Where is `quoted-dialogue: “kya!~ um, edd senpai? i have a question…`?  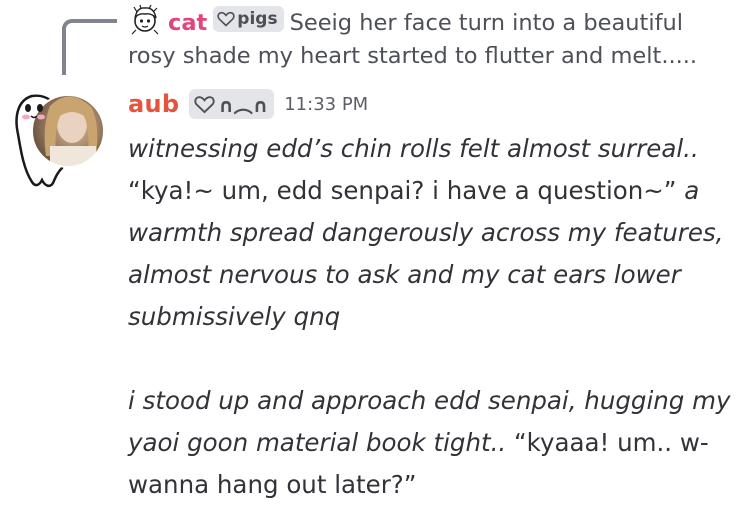 quoted-dialogue: “kya!~ um, edd senpai? i have a question… is located at coordinates (406, 190).